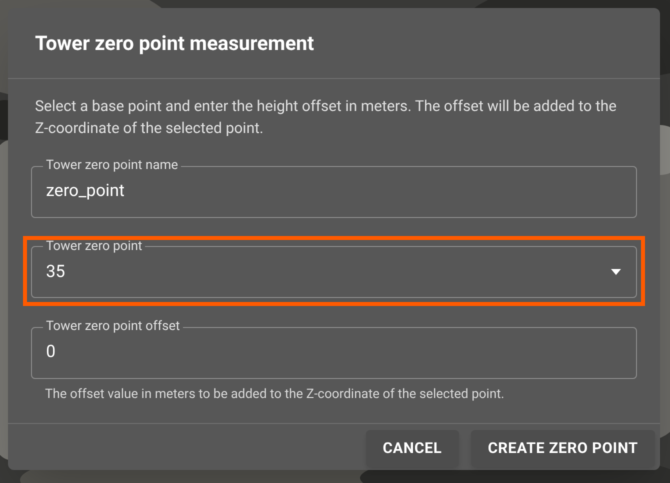 The image size is (670, 483). I want to click on input-field: Tower zero point offset 0, so click(334, 349).